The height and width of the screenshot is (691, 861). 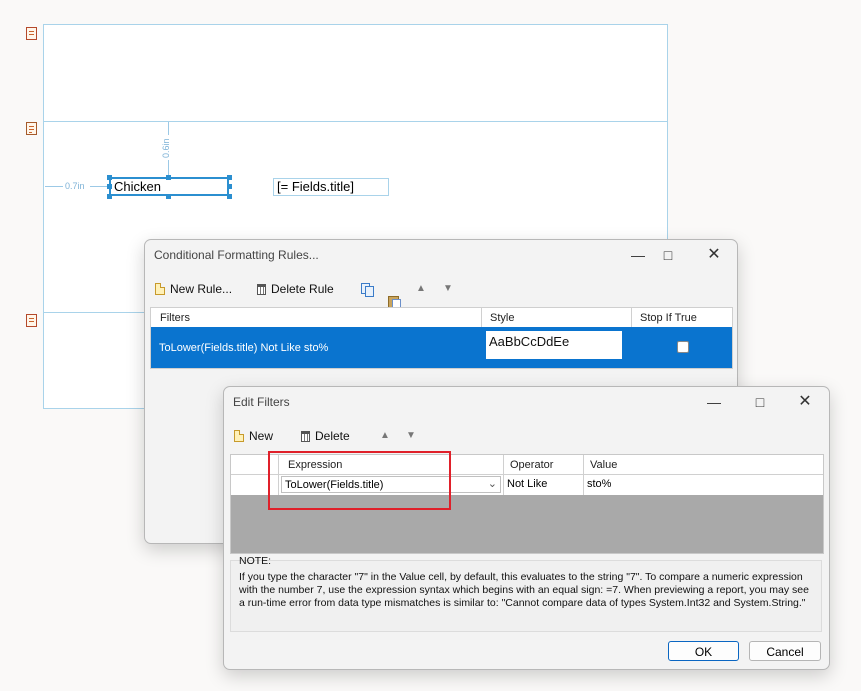 What do you see at coordinates (31, 128) in the screenshot?
I see `detail-band-icon` at bounding box center [31, 128].